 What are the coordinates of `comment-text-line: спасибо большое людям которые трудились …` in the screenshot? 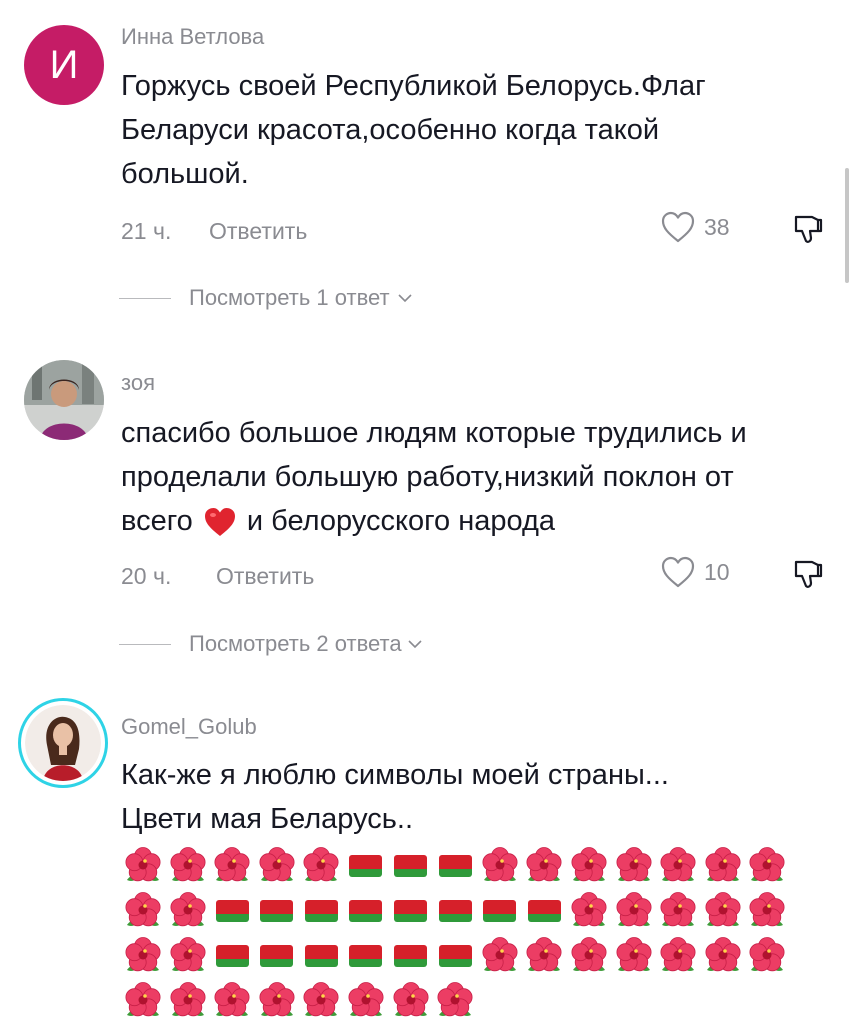 It's located at (434, 433).